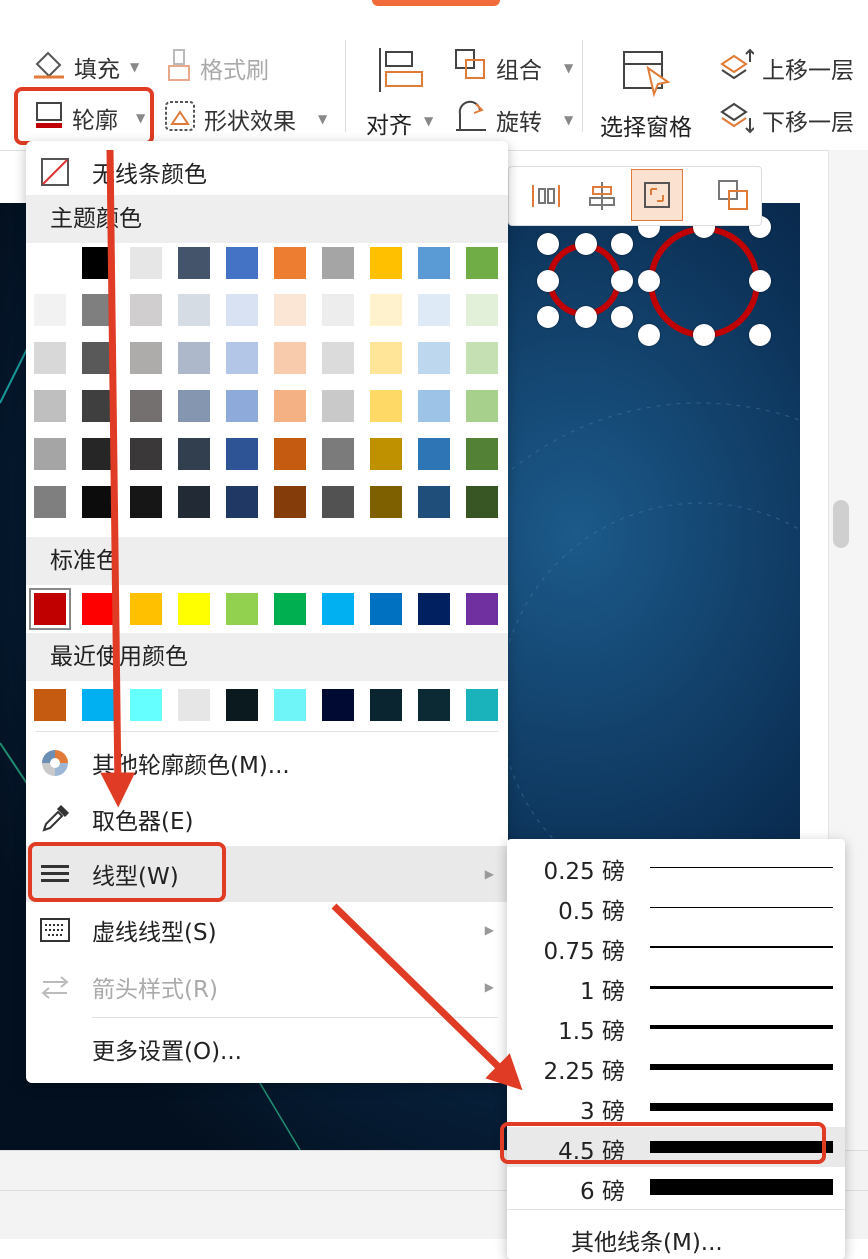 This screenshot has width=868, height=1259. I want to click on line-weight-option: 0.75 磅, so click(676, 947).